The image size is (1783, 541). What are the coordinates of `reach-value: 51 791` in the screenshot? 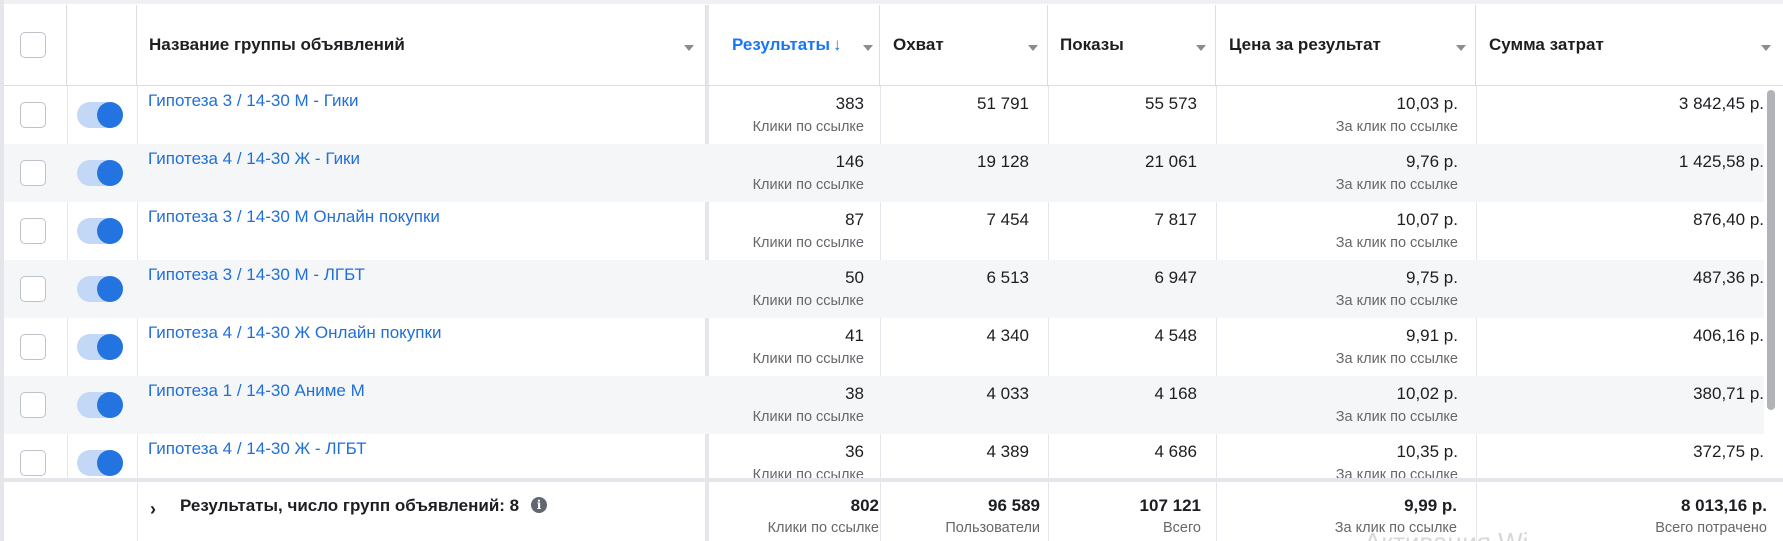 It's located at (1003, 103).